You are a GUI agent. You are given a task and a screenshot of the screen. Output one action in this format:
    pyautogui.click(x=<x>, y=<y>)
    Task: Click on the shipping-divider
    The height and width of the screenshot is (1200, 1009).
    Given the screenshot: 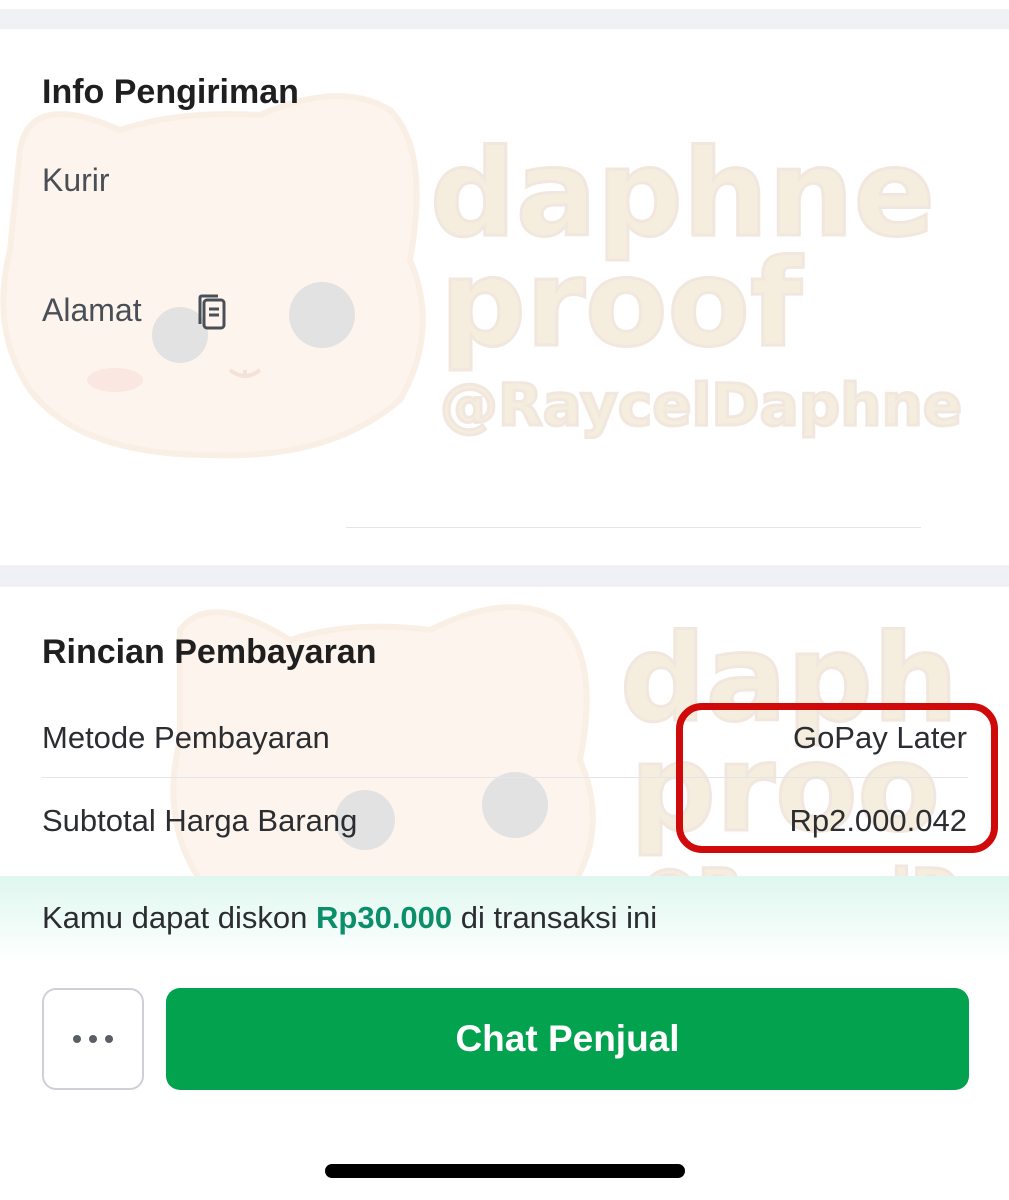 What is the action you would take?
    pyautogui.click(x=633, y=527)
    